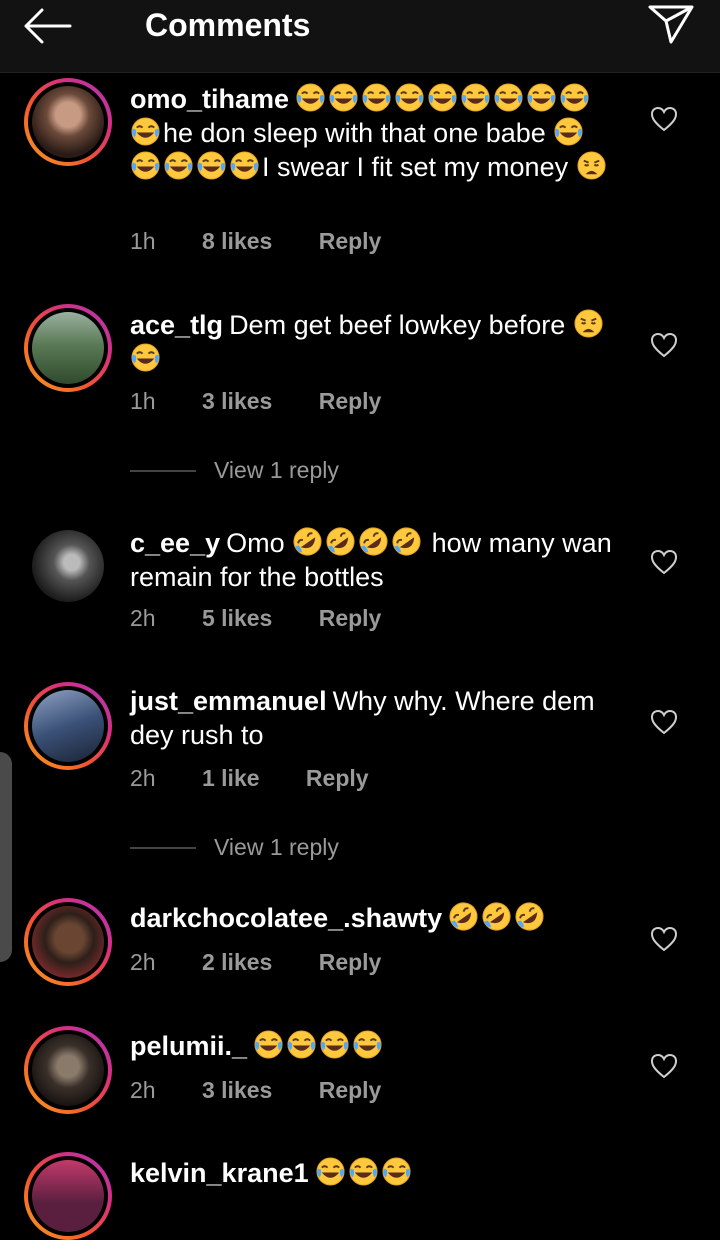 The width and height of the screenshot is (720, 1240). Describe the element at coordinates (259, 543) in the screenshot. I see `comment-body-text: Omo` at that location.